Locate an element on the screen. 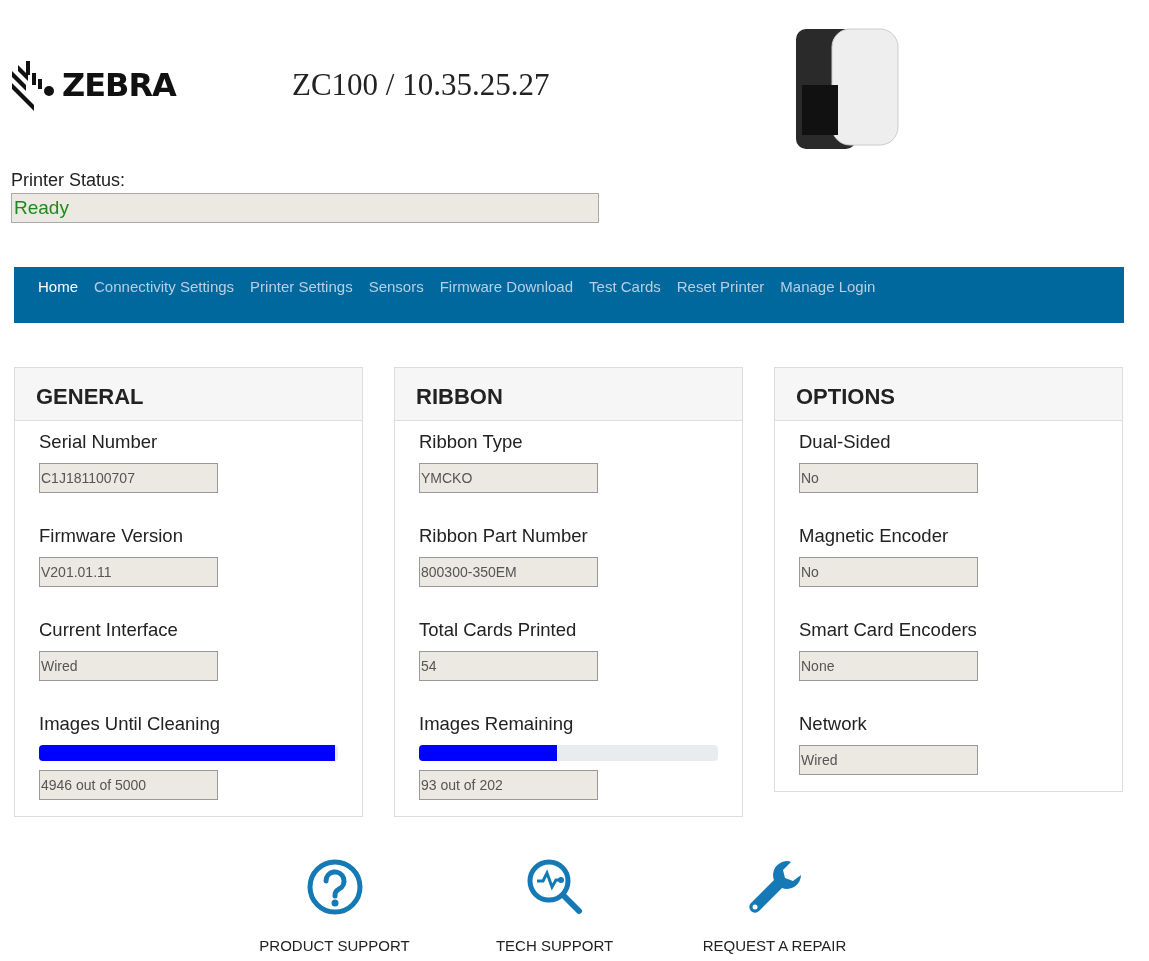  field-label: Dual-Sided is located at coordinates (845, 442).